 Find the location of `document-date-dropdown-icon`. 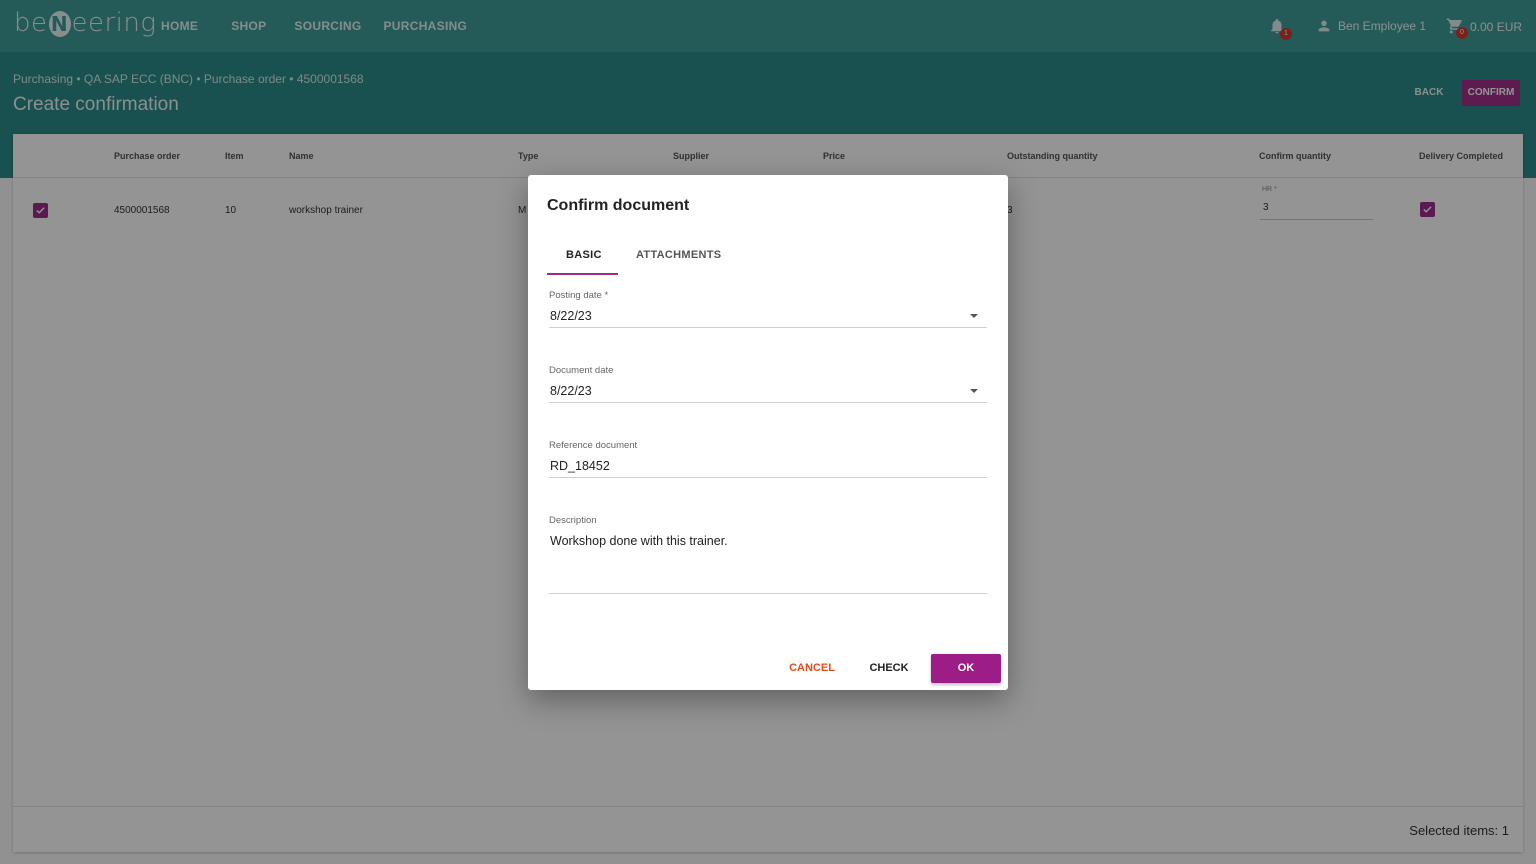

document-date-dropdown-icon is located at coordinates (974, 391).